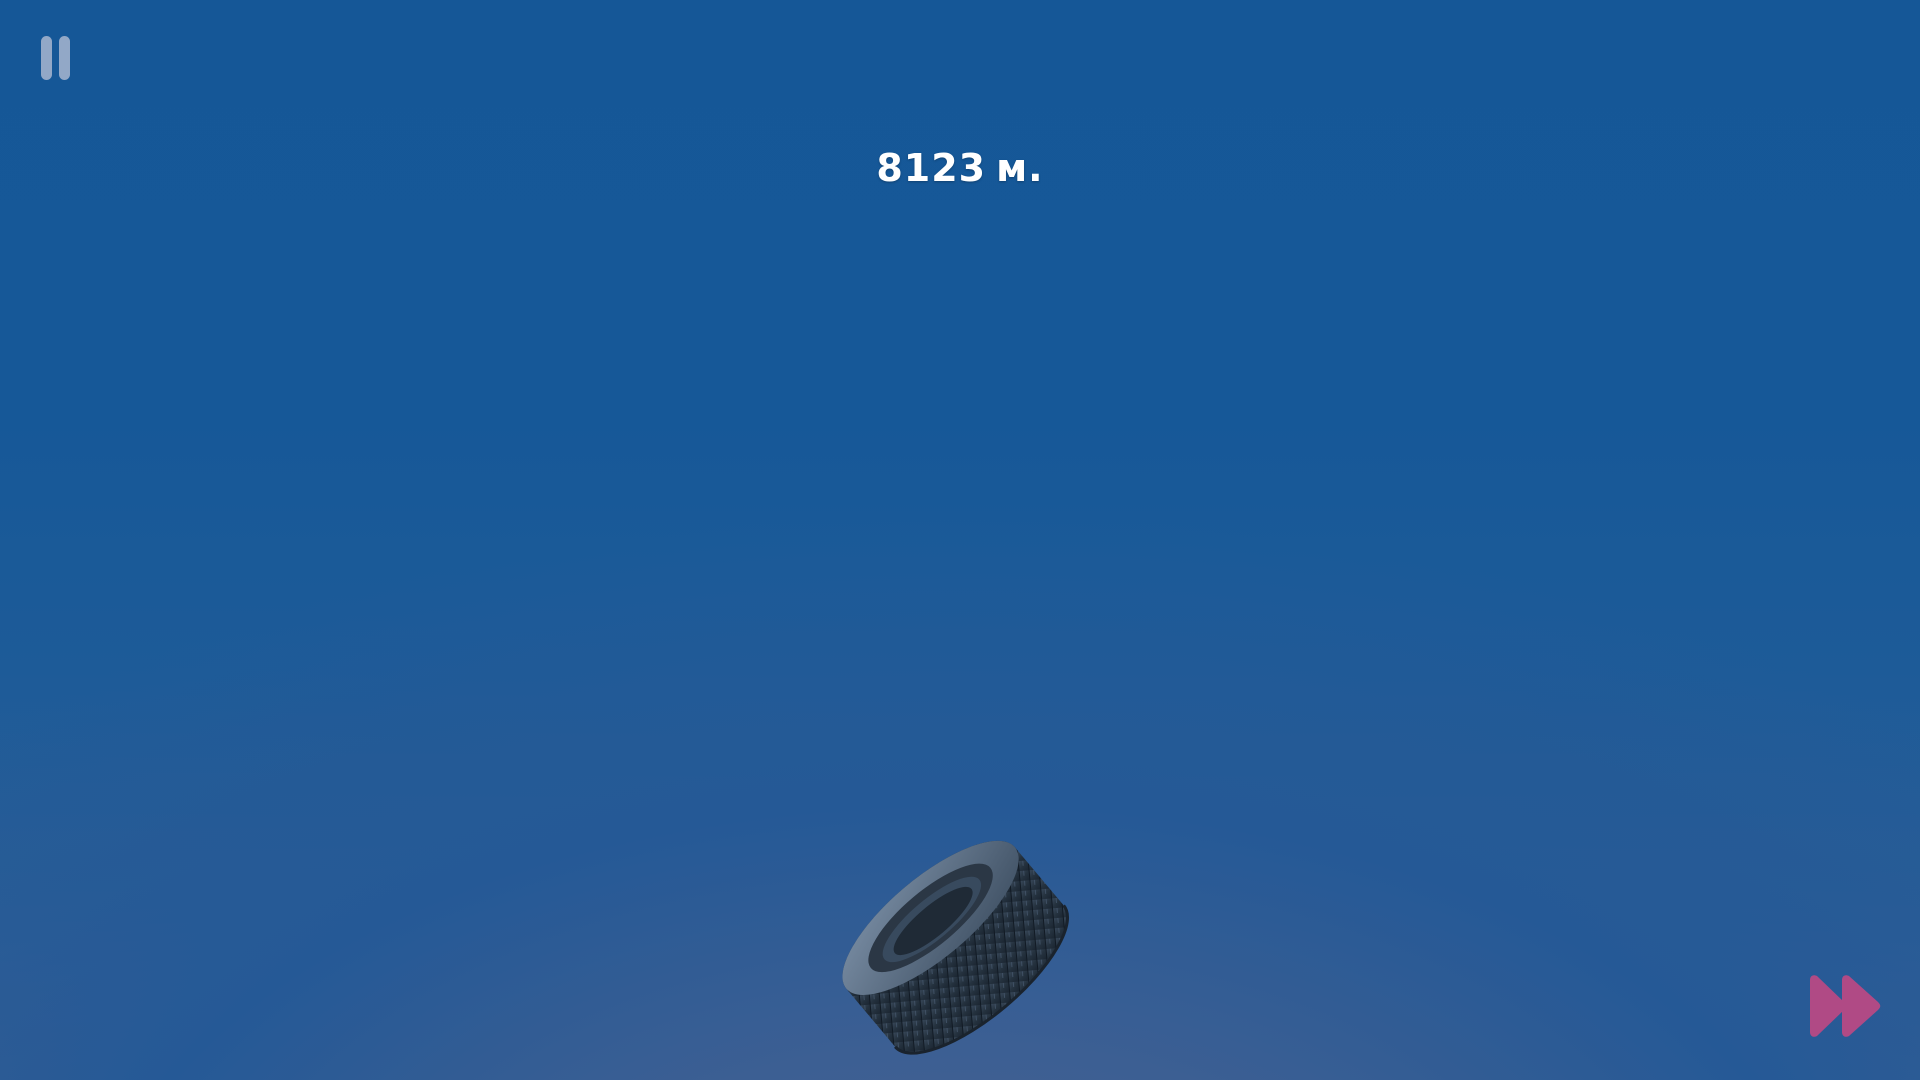 Image resolution: width=1920 pixels, height=1080 pixels. I want to click on pause-button, so click(58, 59).